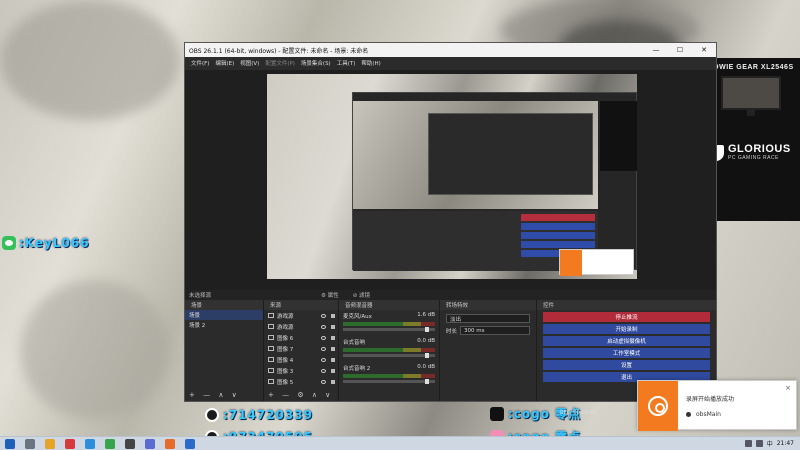 Image resolution: width=800 pixels, height=450 pixels. What do you see at coordinates (495, 330) in the screenshot?
I see `duration-input: 300 ms` at bounding box center [495, 330].